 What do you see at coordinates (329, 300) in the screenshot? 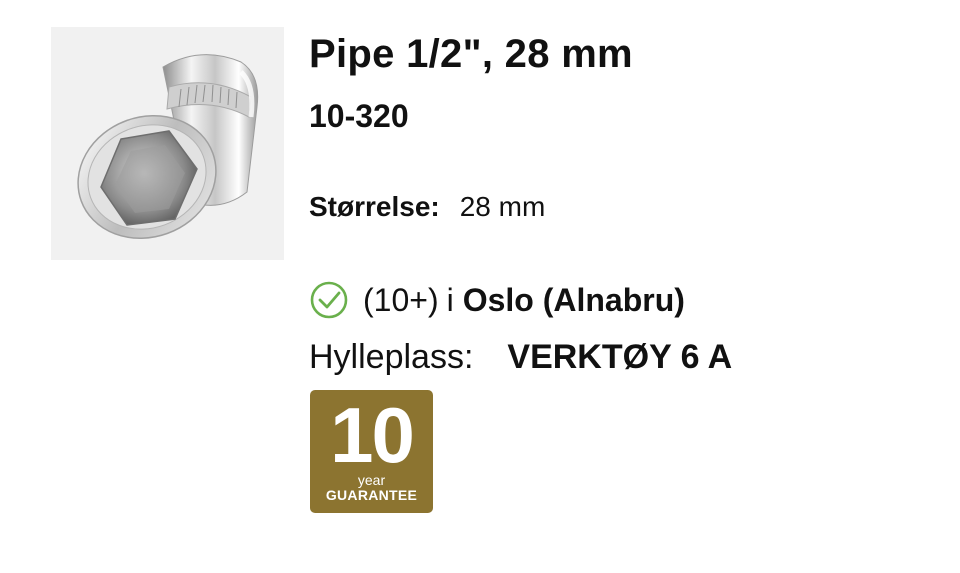
I see `check-circle-icon` at bounding box center [329, 300].